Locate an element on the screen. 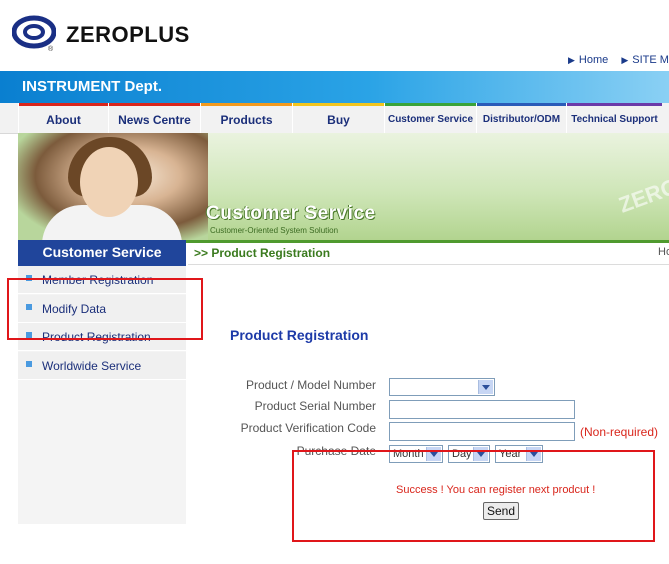 The width and height of the screenshot is (669, 564). department-title: INSTRUMENT Dept. is located at coordinates (92, 86).